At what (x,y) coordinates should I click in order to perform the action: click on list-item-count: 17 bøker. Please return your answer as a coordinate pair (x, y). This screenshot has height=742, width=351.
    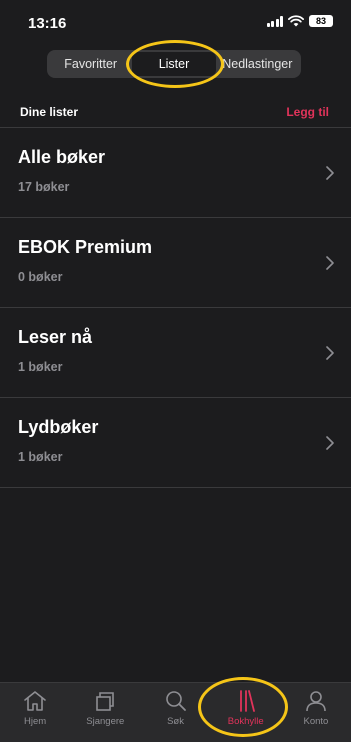
    Looking at the image, I should click on (44, 187).